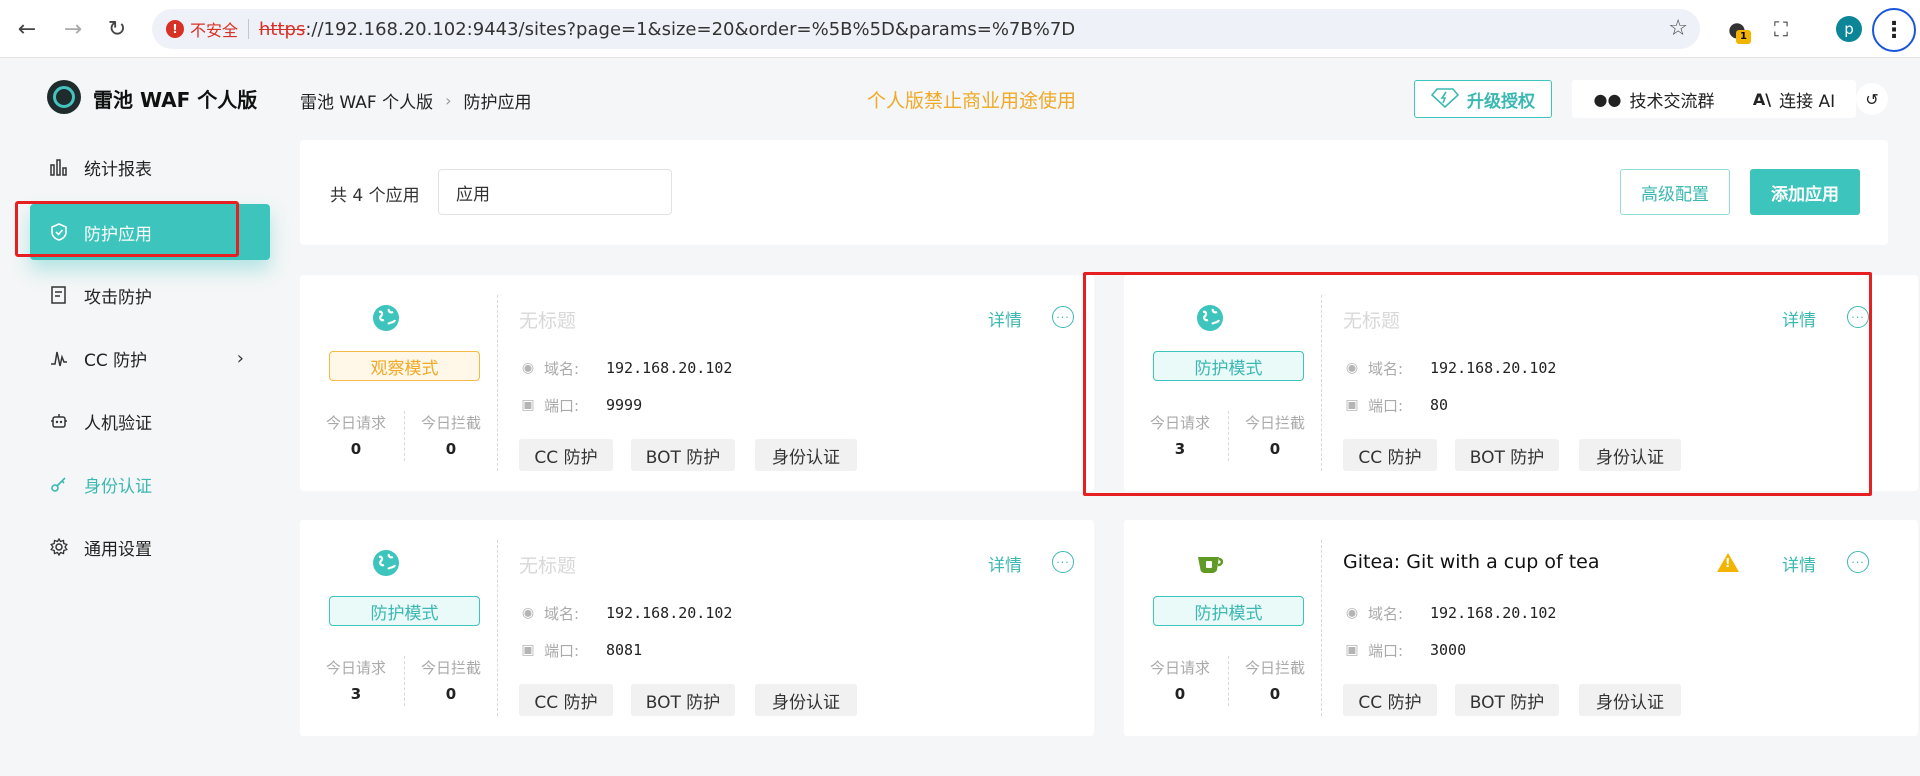  What do you see at coordinates (150, 295) in the screenshot?
I see `sidebar-item-attack-protection: 攻击防护` at bounding box center [150, 295].